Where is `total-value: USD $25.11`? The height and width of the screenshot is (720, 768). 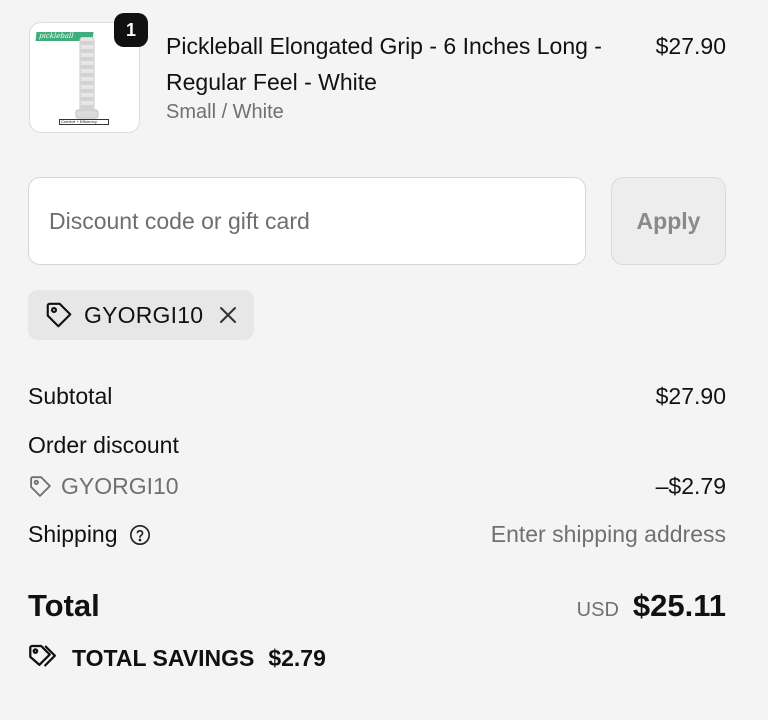 total-value: USD $25.11 is located at coordinates (651, 606).